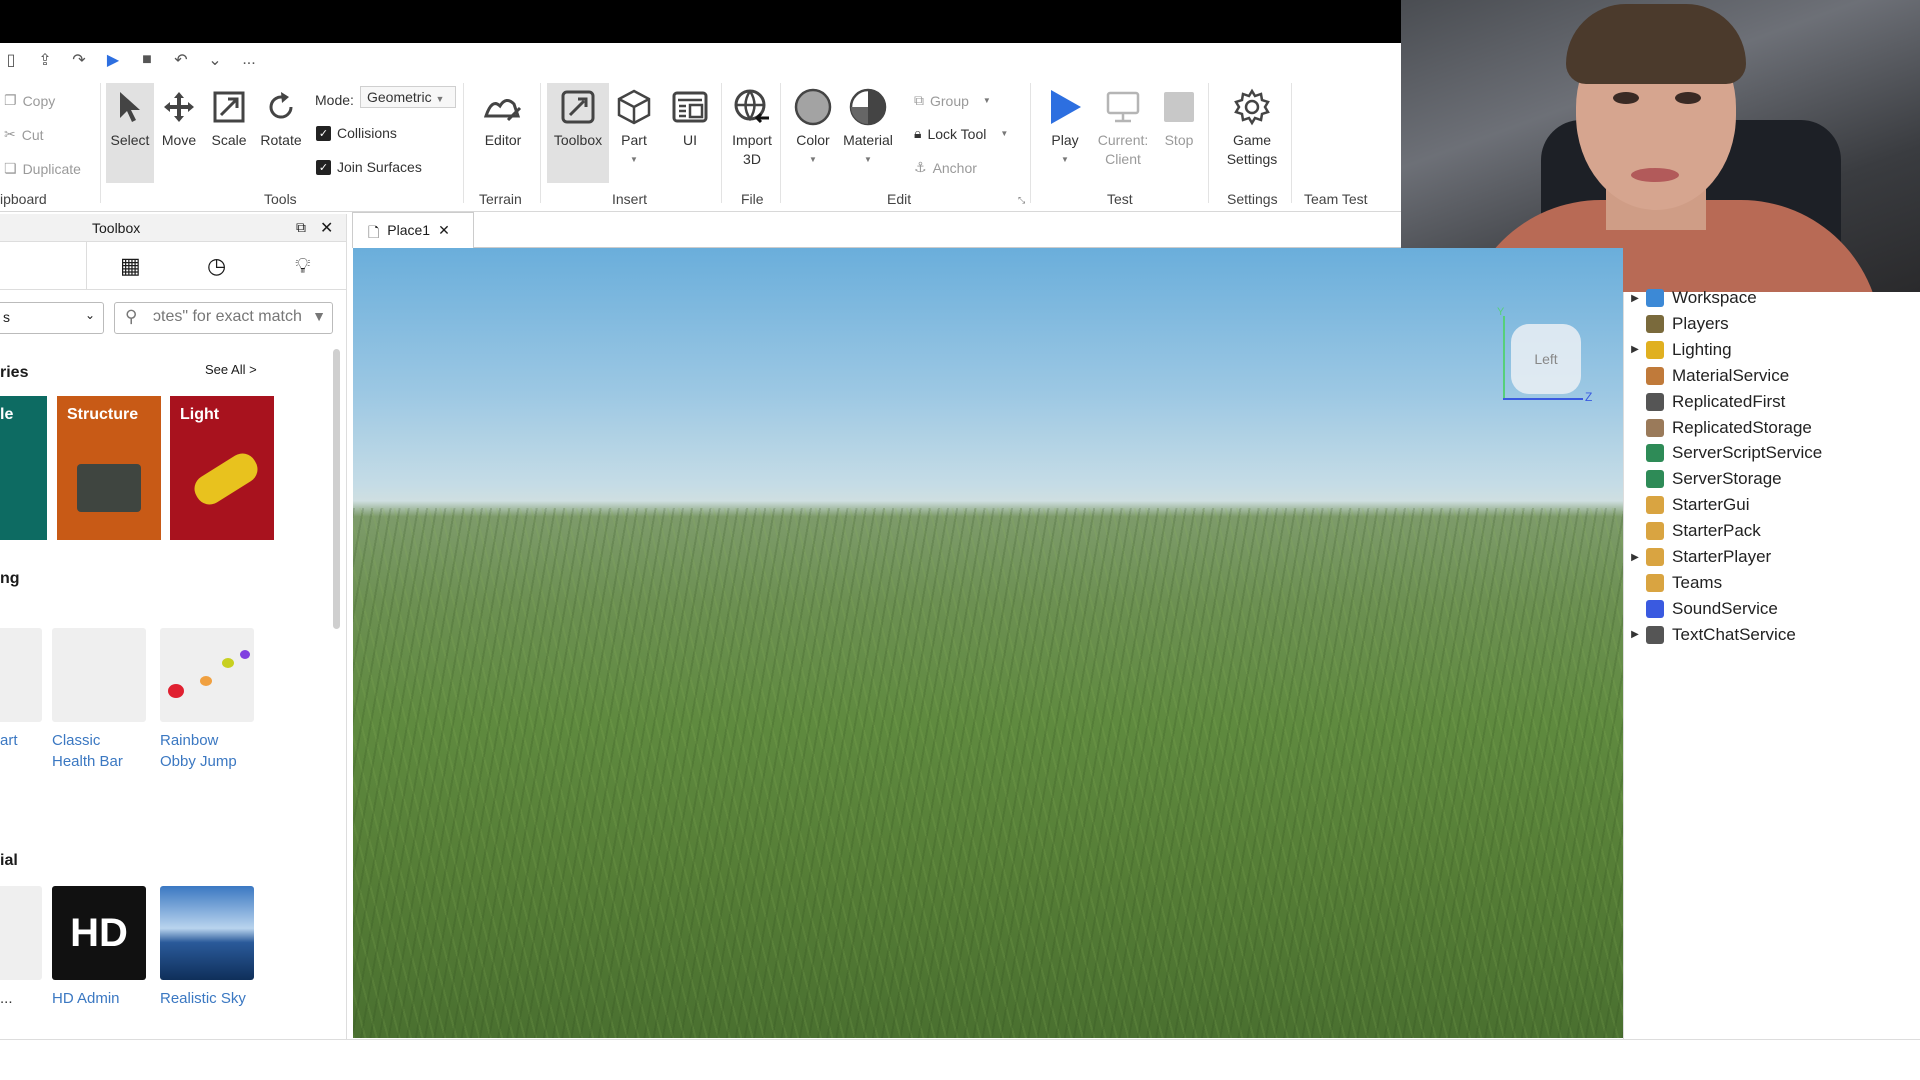  What do you see at coordinates (42, 168) in the screenshot?
I see `duplicate-button: ❏ Duplicate` at bounding box center [42, 168].